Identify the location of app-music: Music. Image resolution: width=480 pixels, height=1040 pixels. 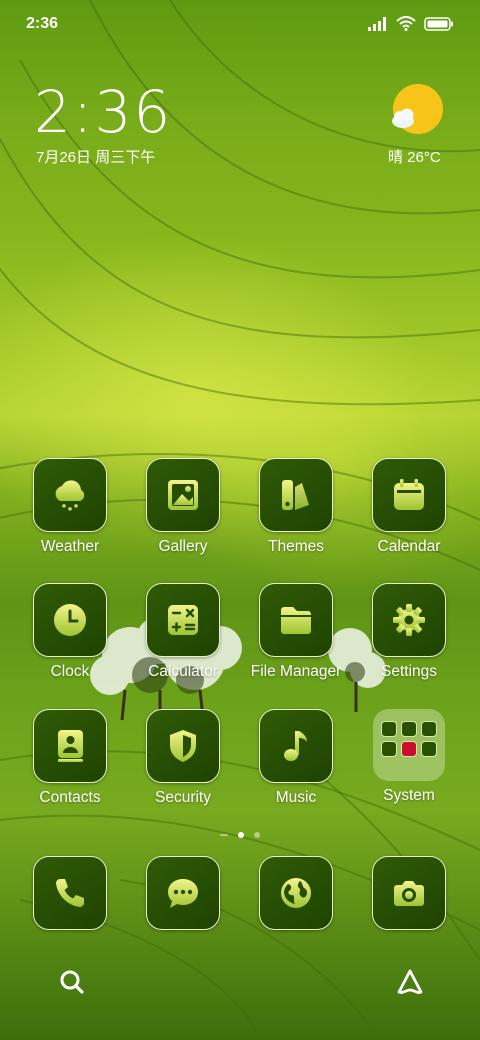
(296, 758).